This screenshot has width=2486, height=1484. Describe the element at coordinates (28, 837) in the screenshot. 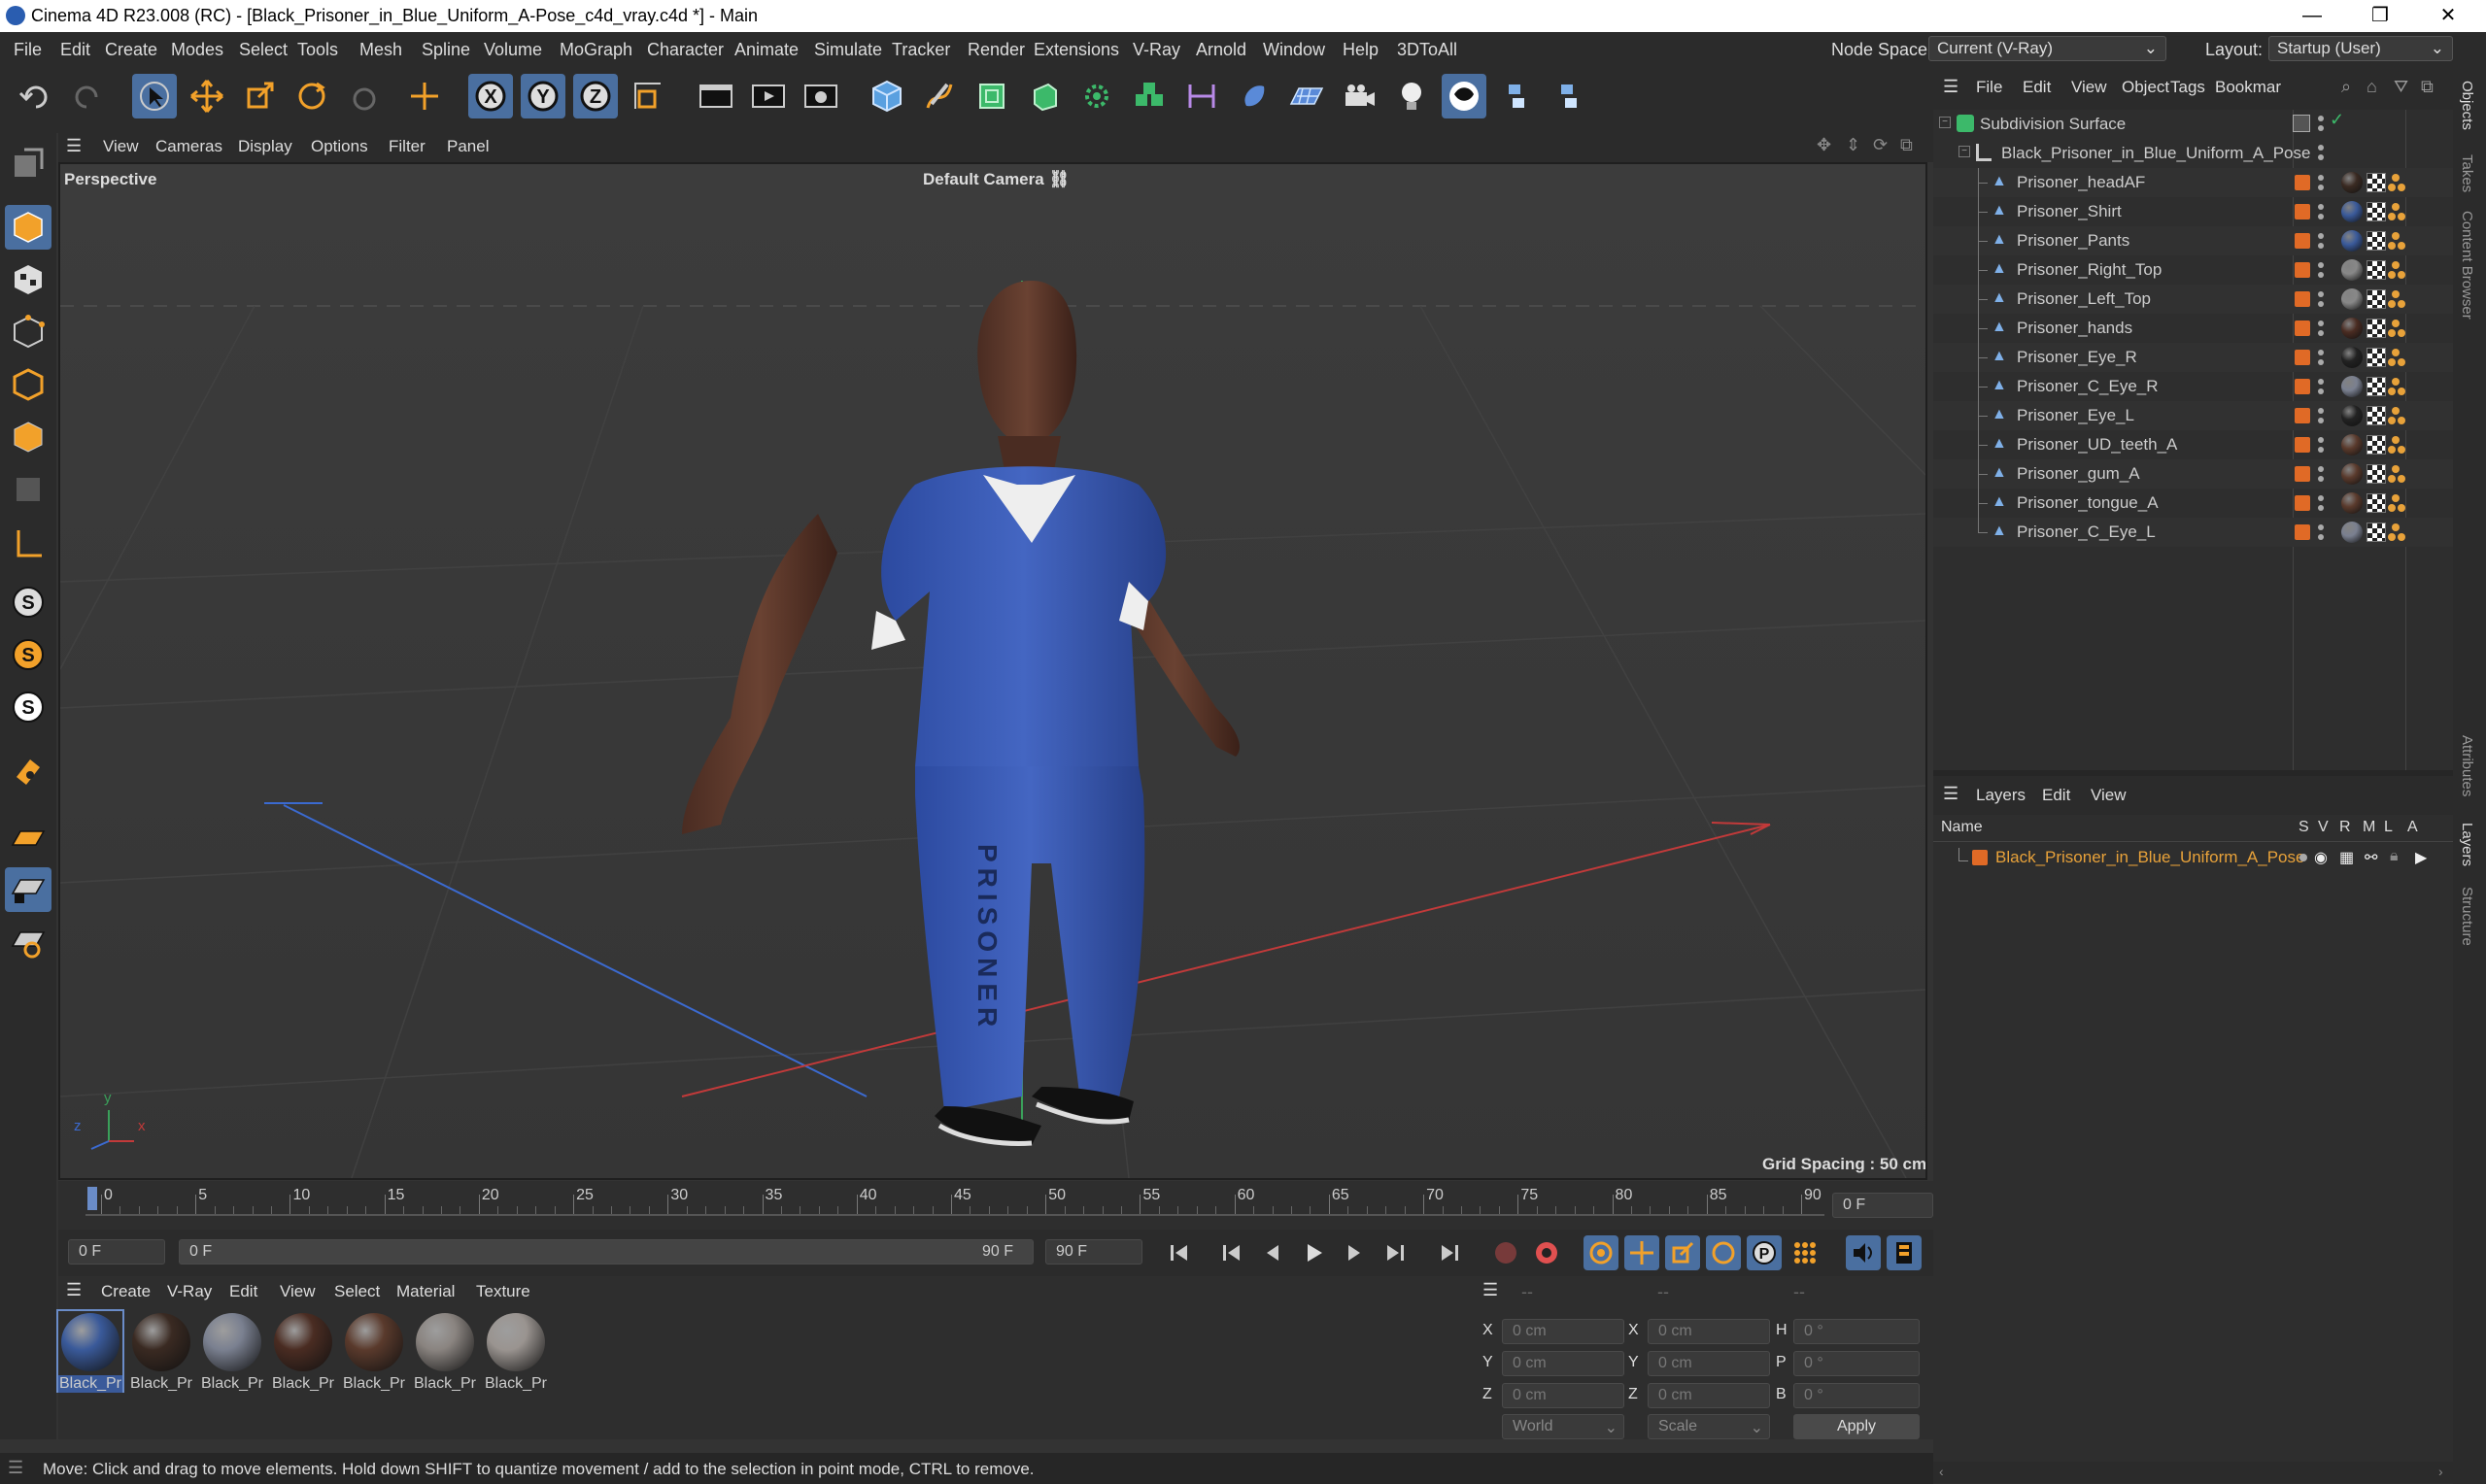

I see `grid-lock-icon` at that location.